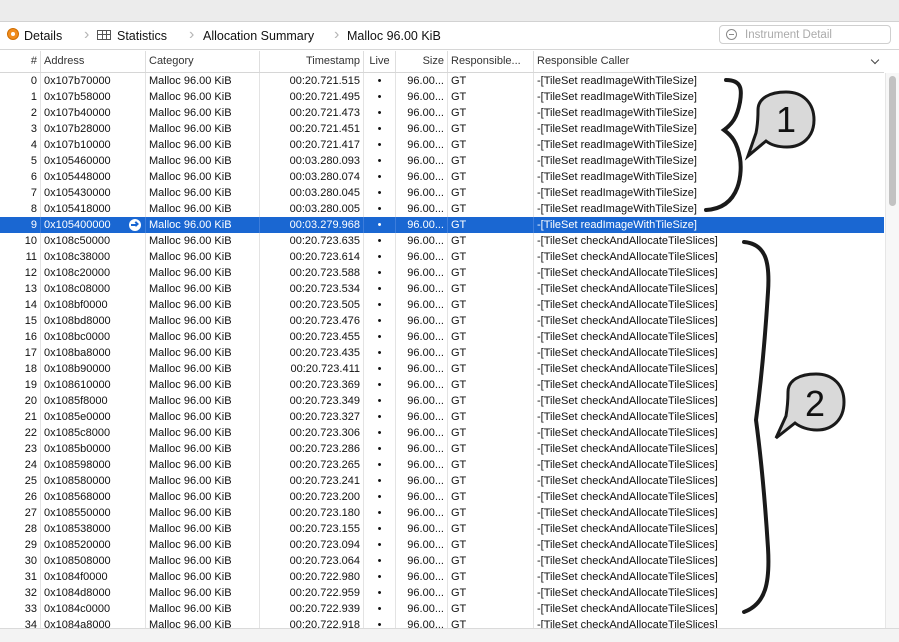 The height and width of the screenshot is (642, 899). I want to click on annotation-overlay: 1 2, so click(775, 346).